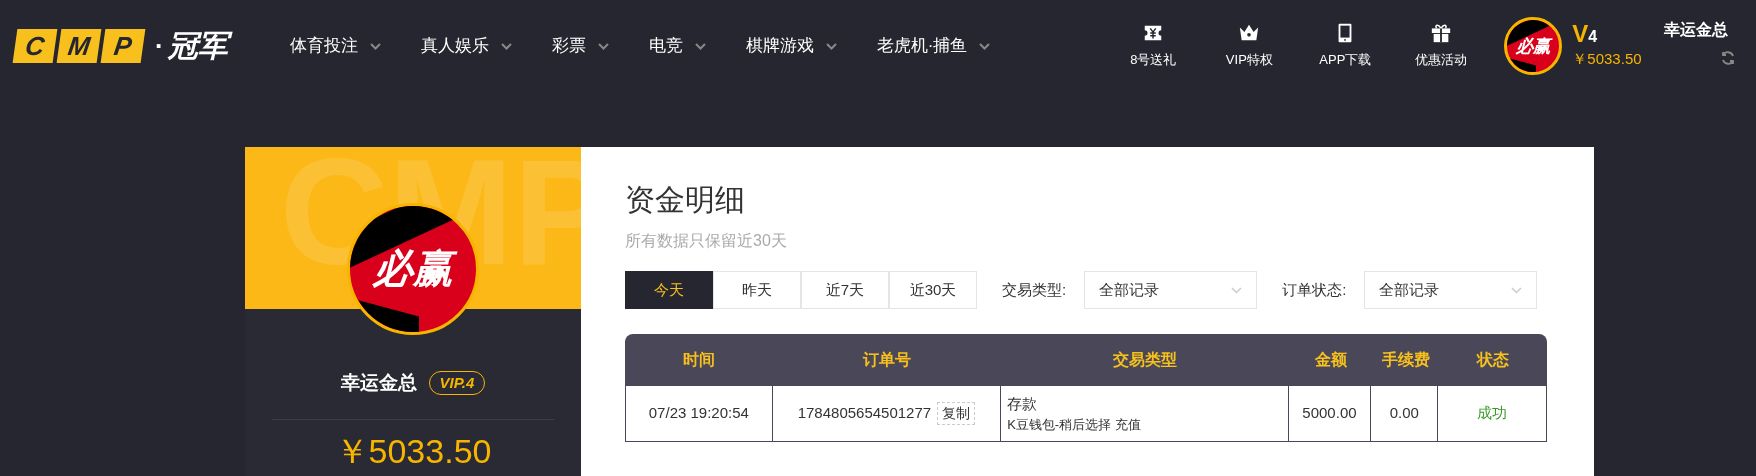  Describe the element at coordinates (1034, 289) in the screenshot. I see `filter-label: 交易类型:` at that location.